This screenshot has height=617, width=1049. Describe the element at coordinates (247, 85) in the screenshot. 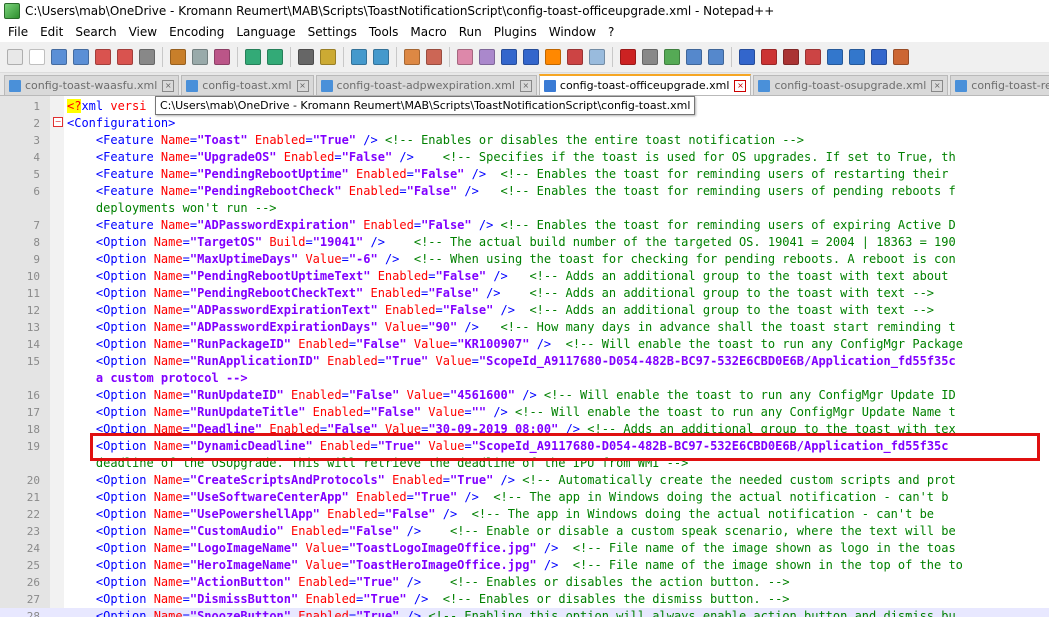

I see `tab-file: config-toast.xml ×` at that location.